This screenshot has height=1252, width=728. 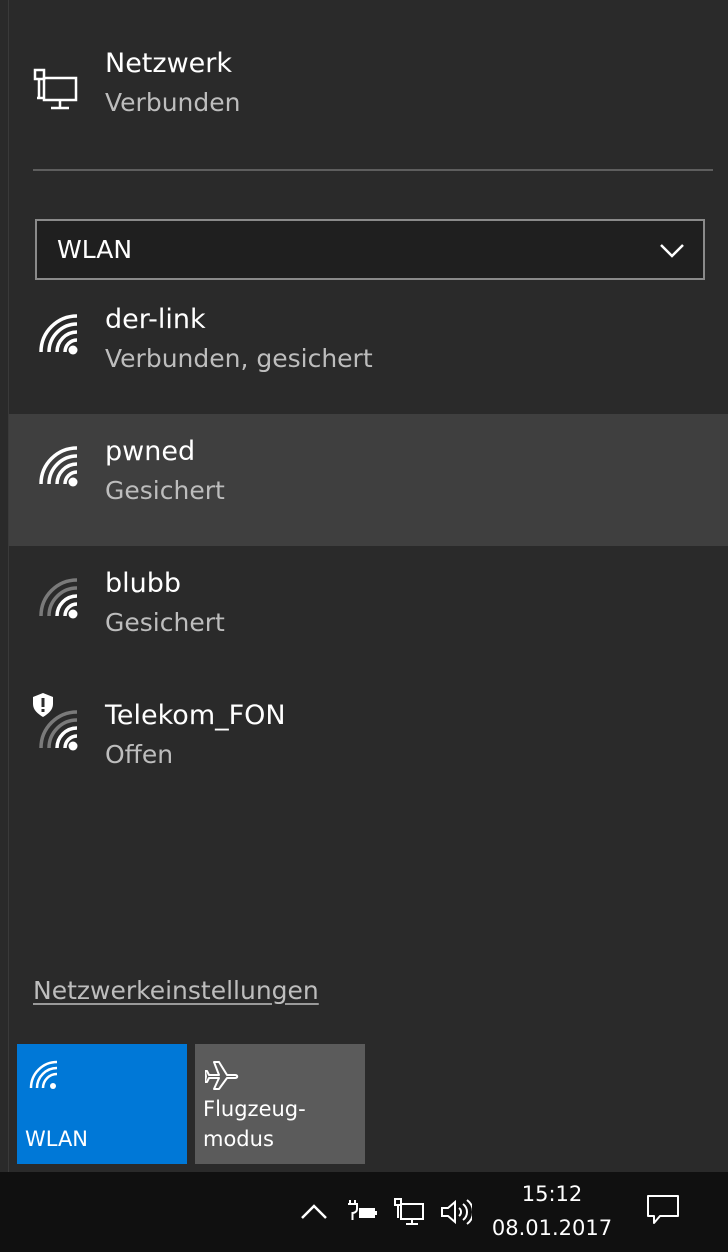 What do you see at coordinates (373, 170) in the screenshot?
I see `divider` at bounding box center [373, 170].